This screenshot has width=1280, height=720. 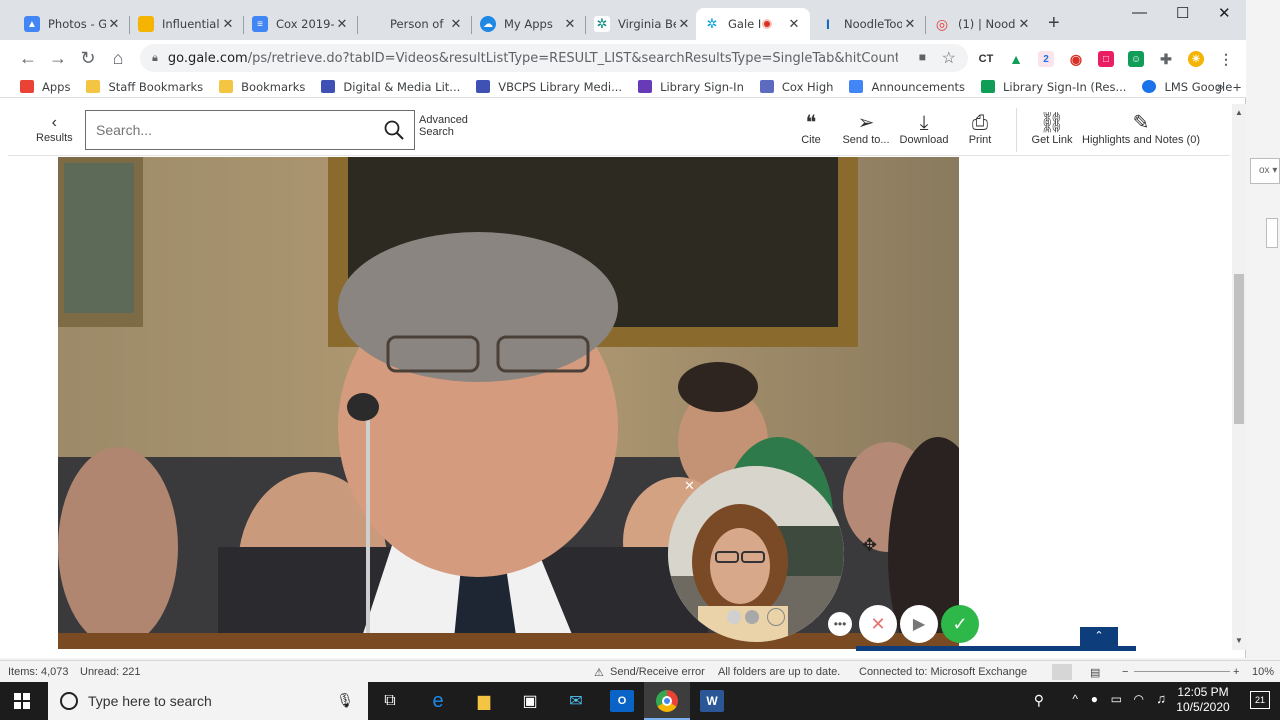 What do you see at coordinates (869, 24) in the screenshot?
I see `tab-noodletools: I NoodleToo ✕` at bounding box center [869, 24].